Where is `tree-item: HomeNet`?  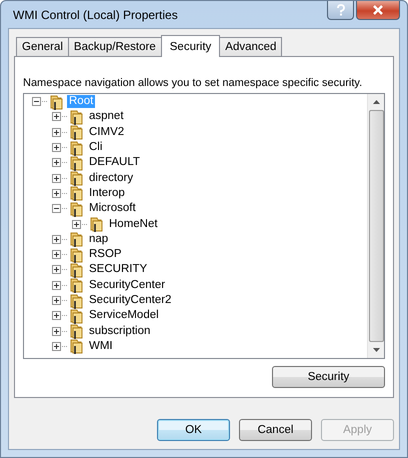 tree-item: HomeNet is located at coordinates (133, 224).